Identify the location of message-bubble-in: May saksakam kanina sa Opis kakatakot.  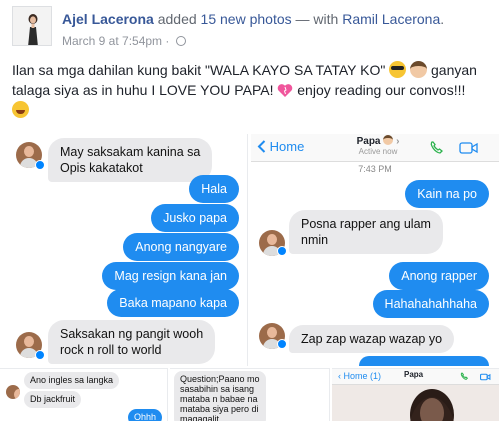
(130, 160).